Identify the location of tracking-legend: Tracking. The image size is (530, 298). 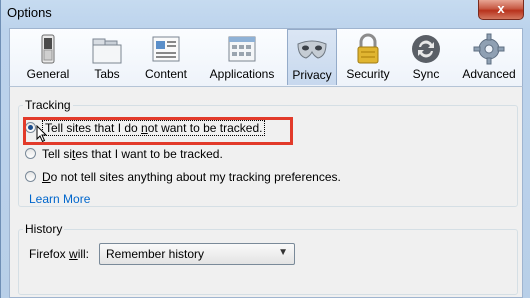
(48, 105).